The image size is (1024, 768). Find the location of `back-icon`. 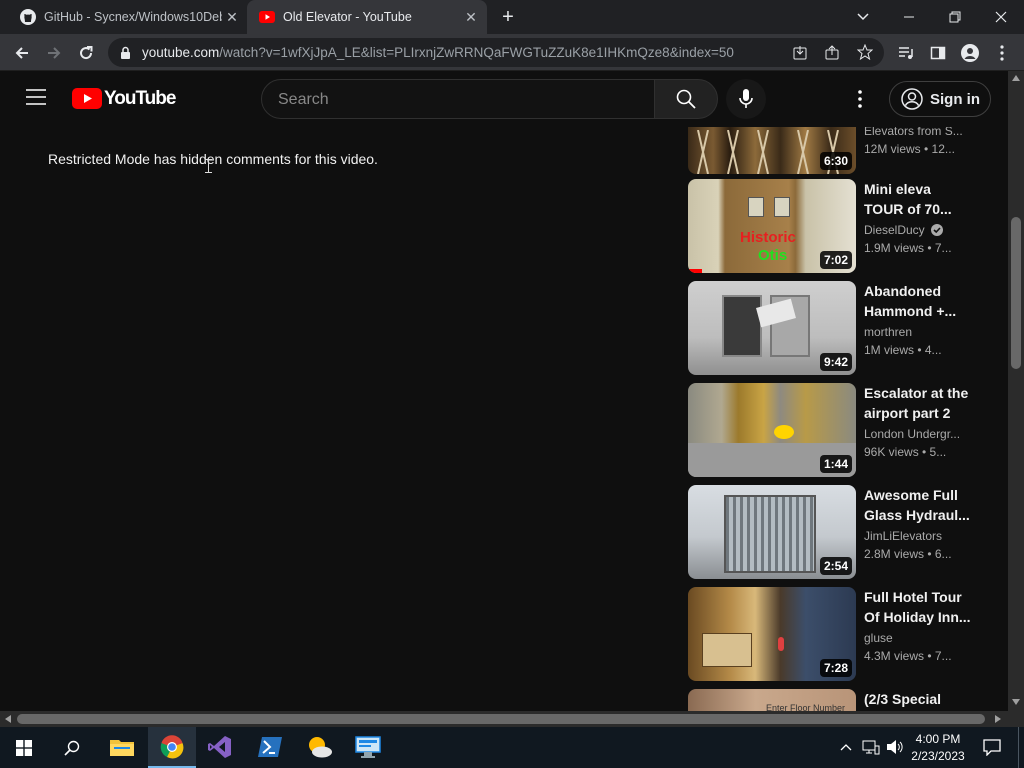

back-icon is located at coordinates (22, 53).